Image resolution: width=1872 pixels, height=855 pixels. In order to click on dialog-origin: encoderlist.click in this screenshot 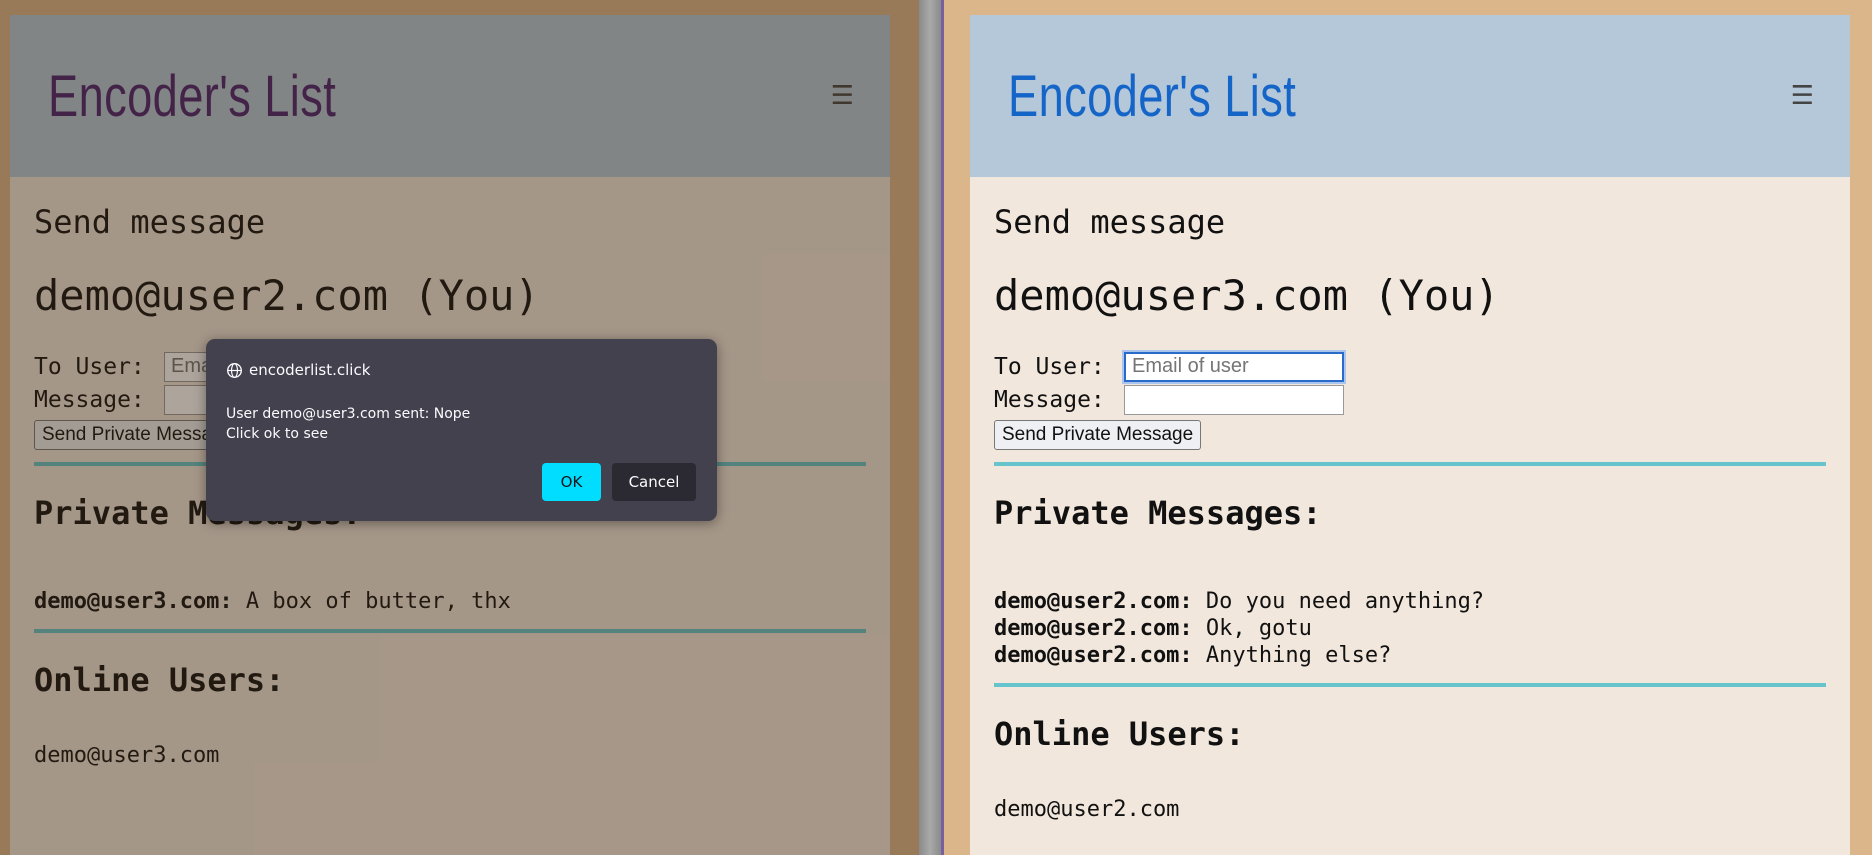, I will do `click(298, 370)`.